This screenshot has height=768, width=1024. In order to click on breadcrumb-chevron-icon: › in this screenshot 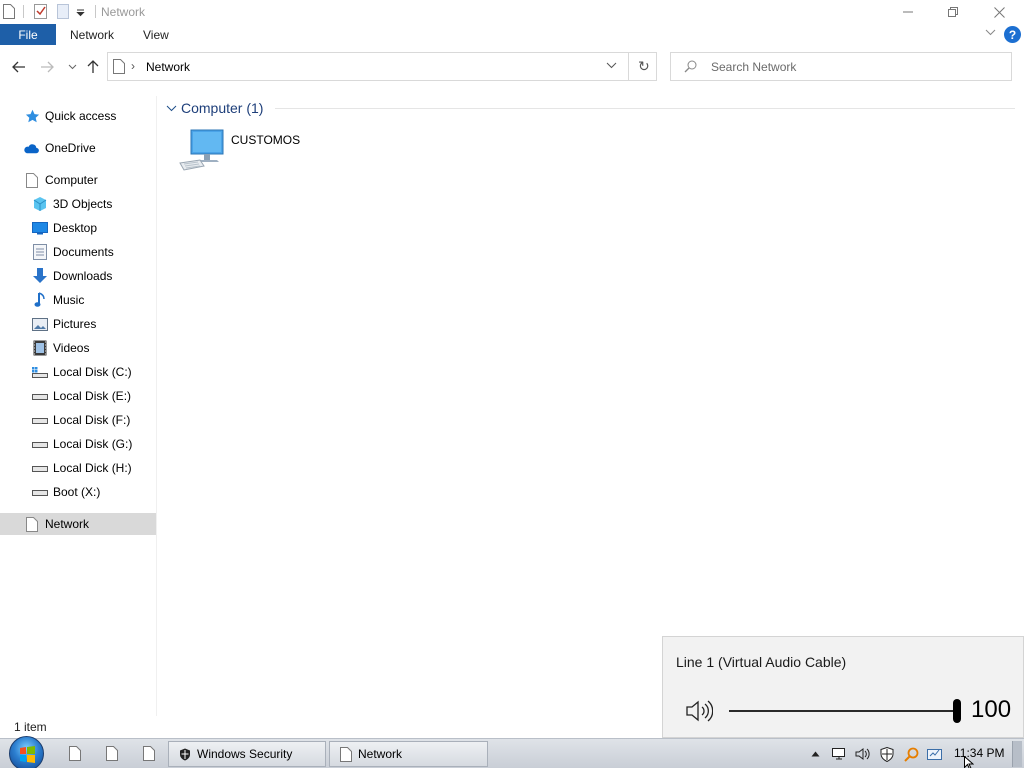, I will do `click(133, 66)`.